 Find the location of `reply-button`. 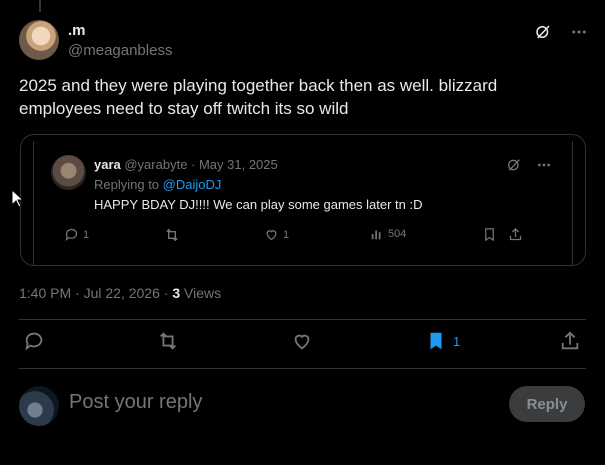

reply-button is located at coordinates (34, 341).